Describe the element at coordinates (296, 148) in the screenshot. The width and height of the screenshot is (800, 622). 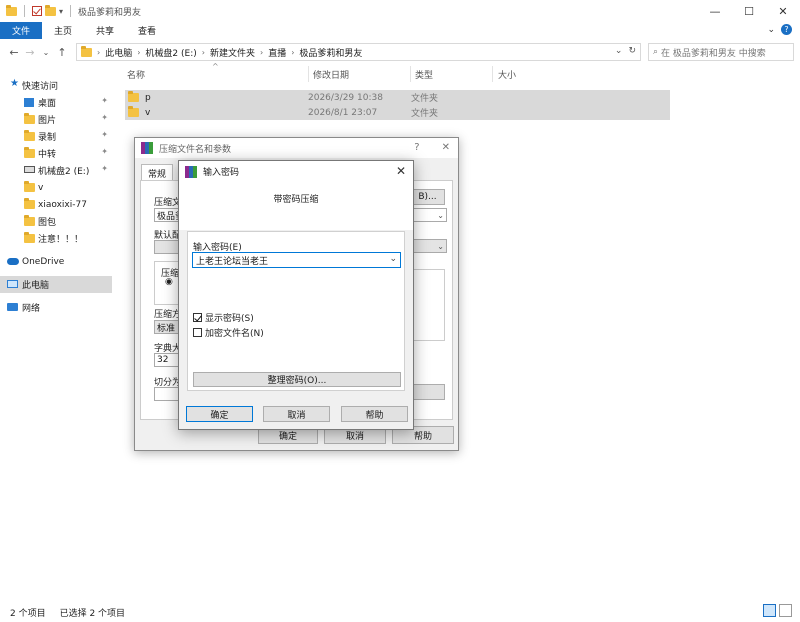
I see `archive-dialog-titlebar: 压缩文件名和参数 ? ✕` at that location.